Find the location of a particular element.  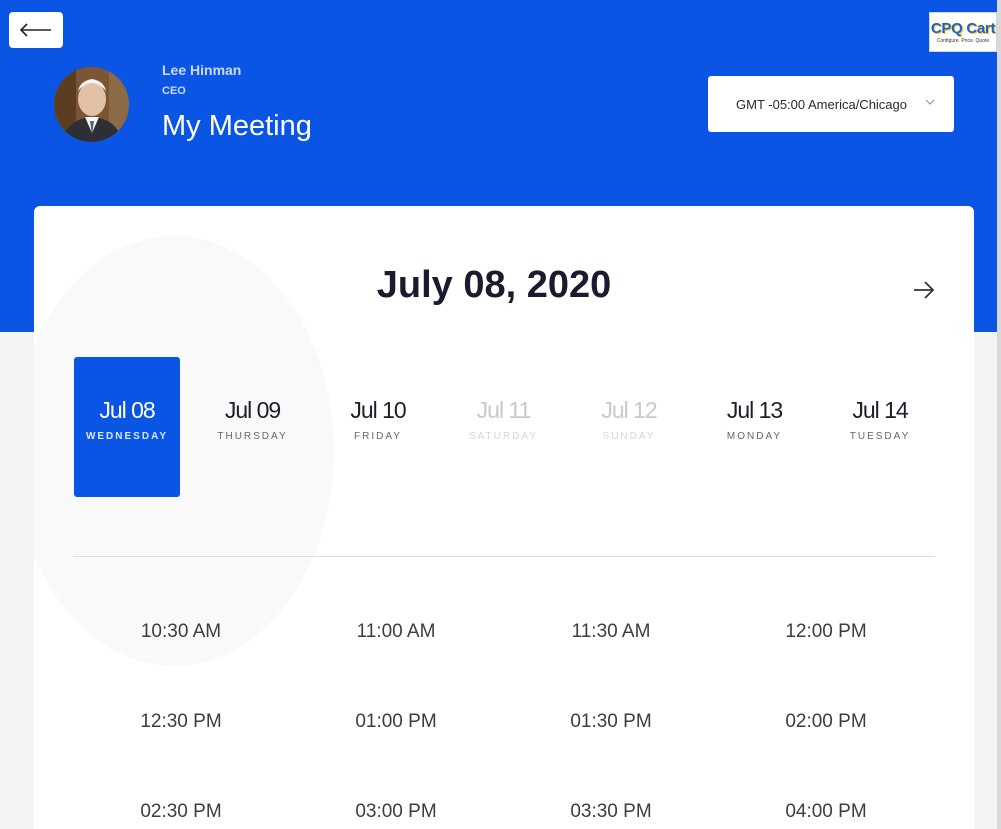

day-option: Jul 08 WEDNESDAY is located at coordinates (127, 427).